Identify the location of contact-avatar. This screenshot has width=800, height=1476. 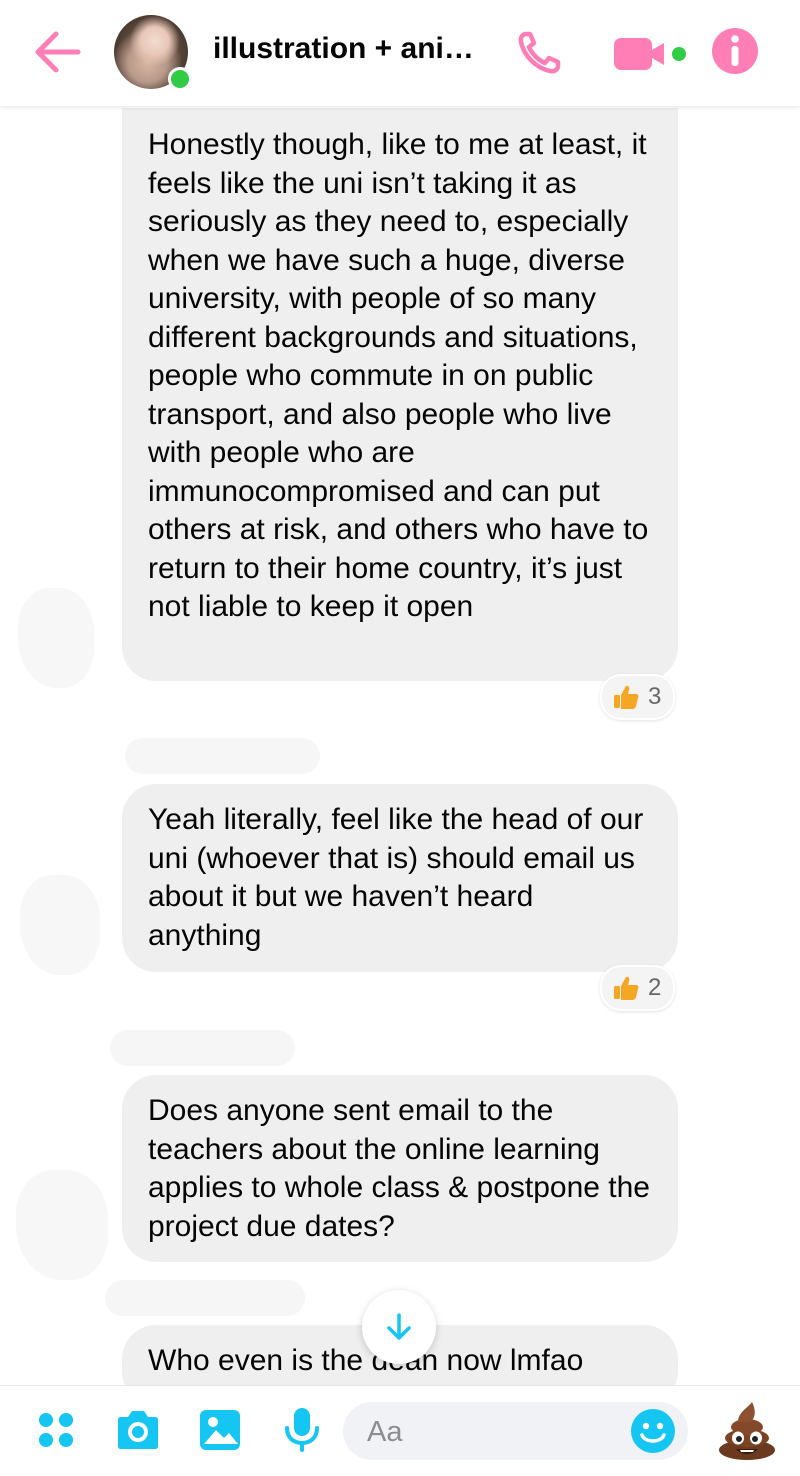
(153, 53).